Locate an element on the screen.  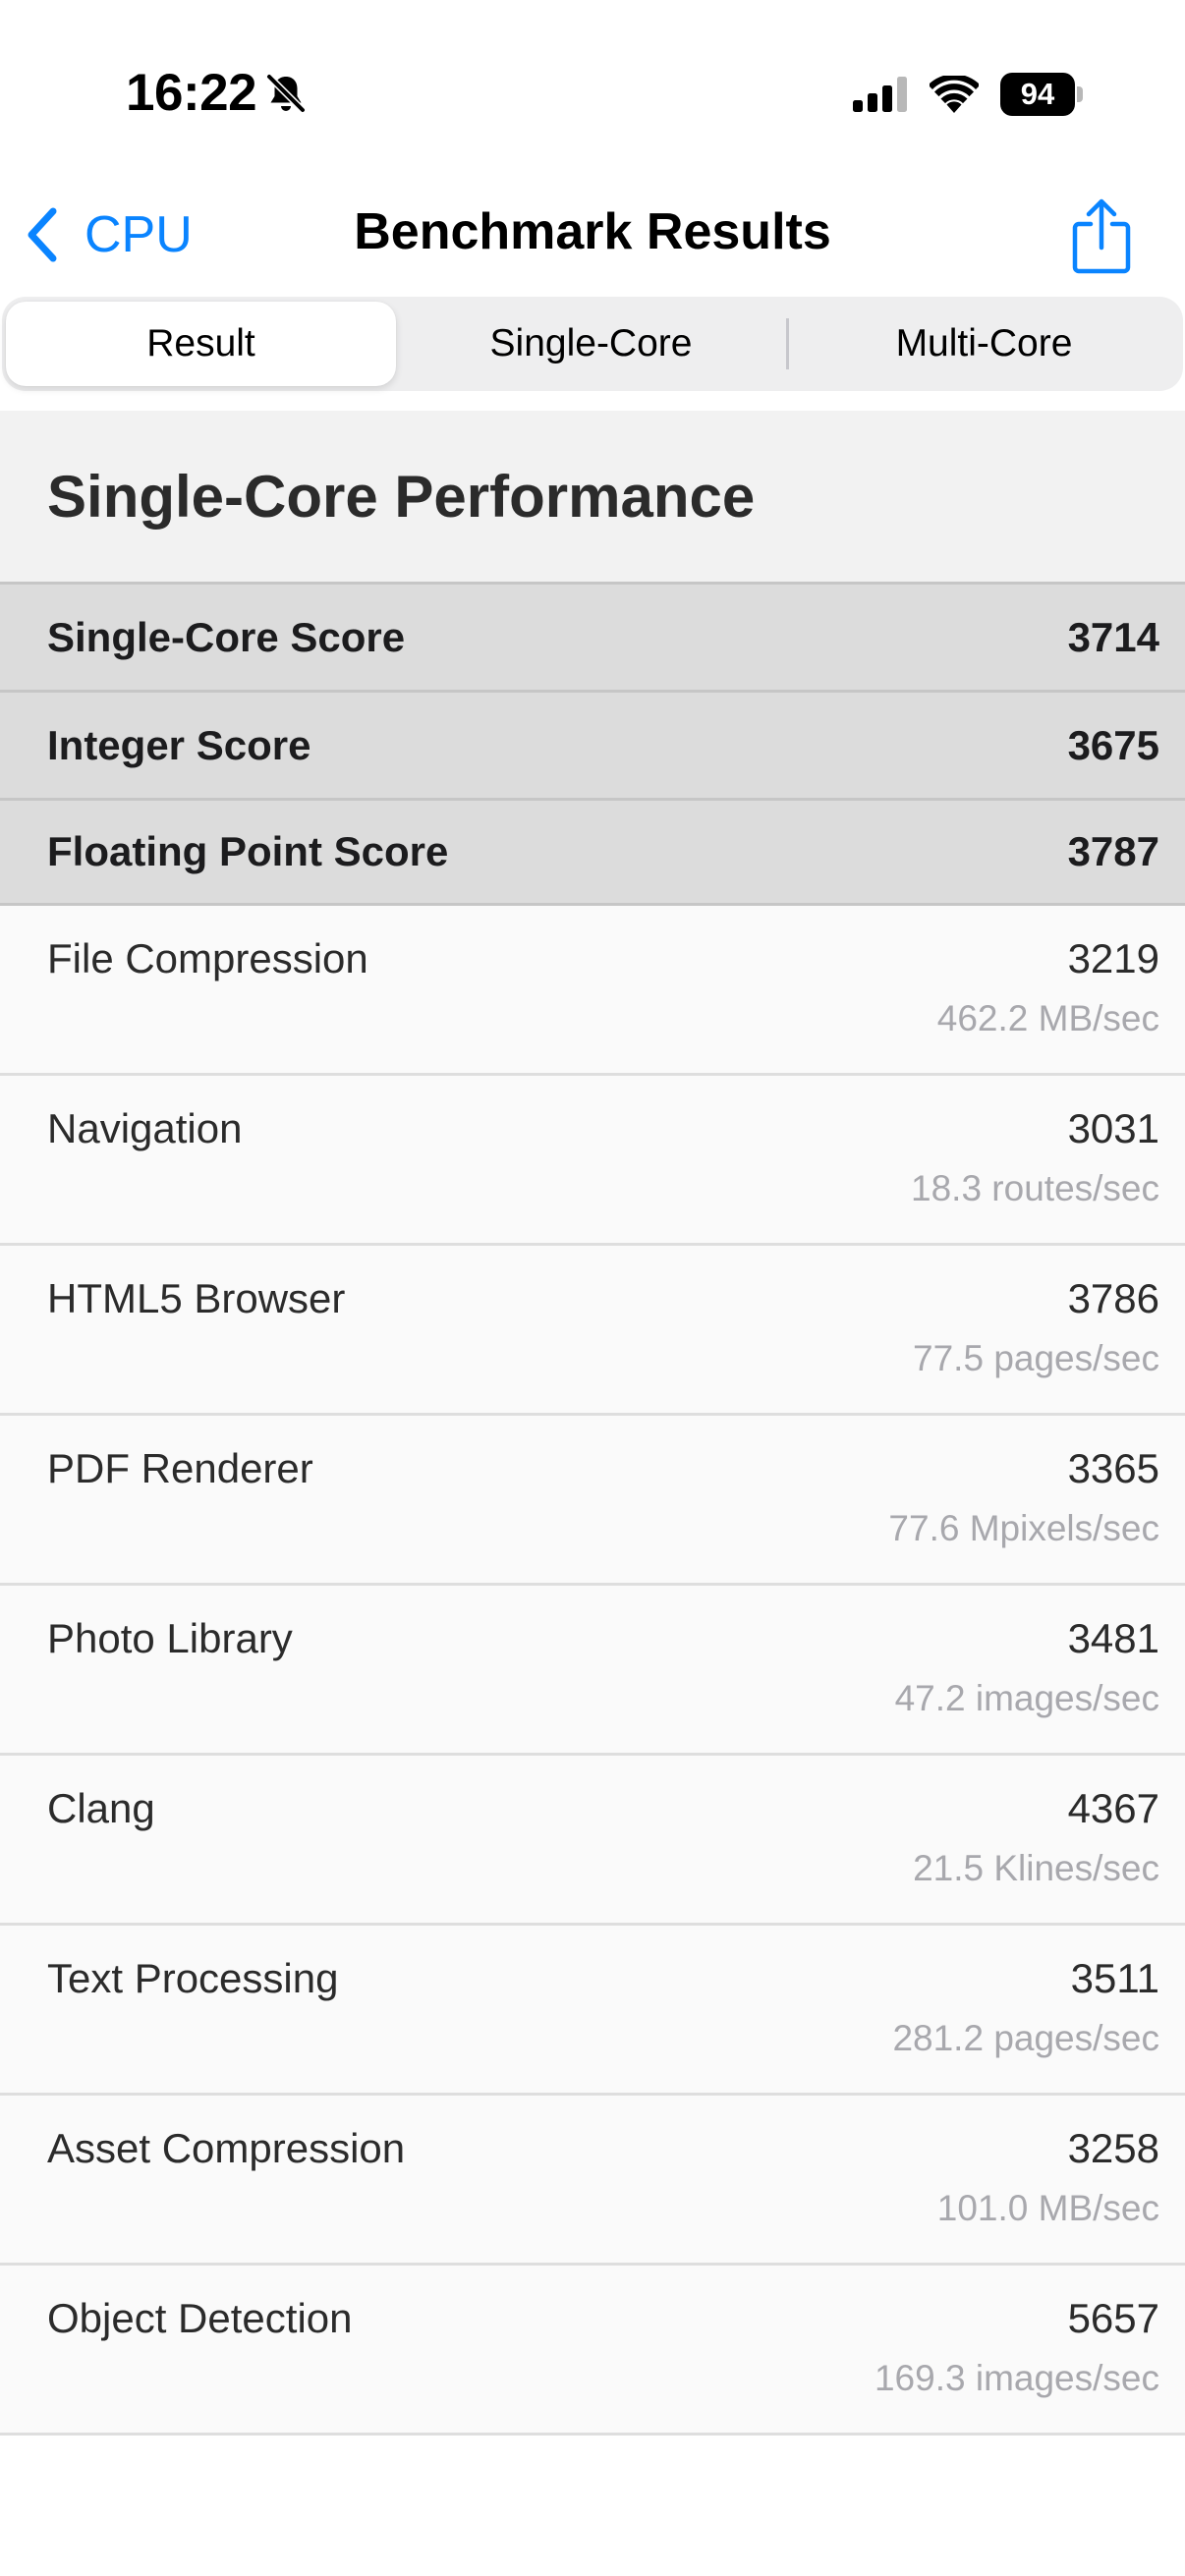
benchmark-name: Navigation is located at coordinates (145, 1128).